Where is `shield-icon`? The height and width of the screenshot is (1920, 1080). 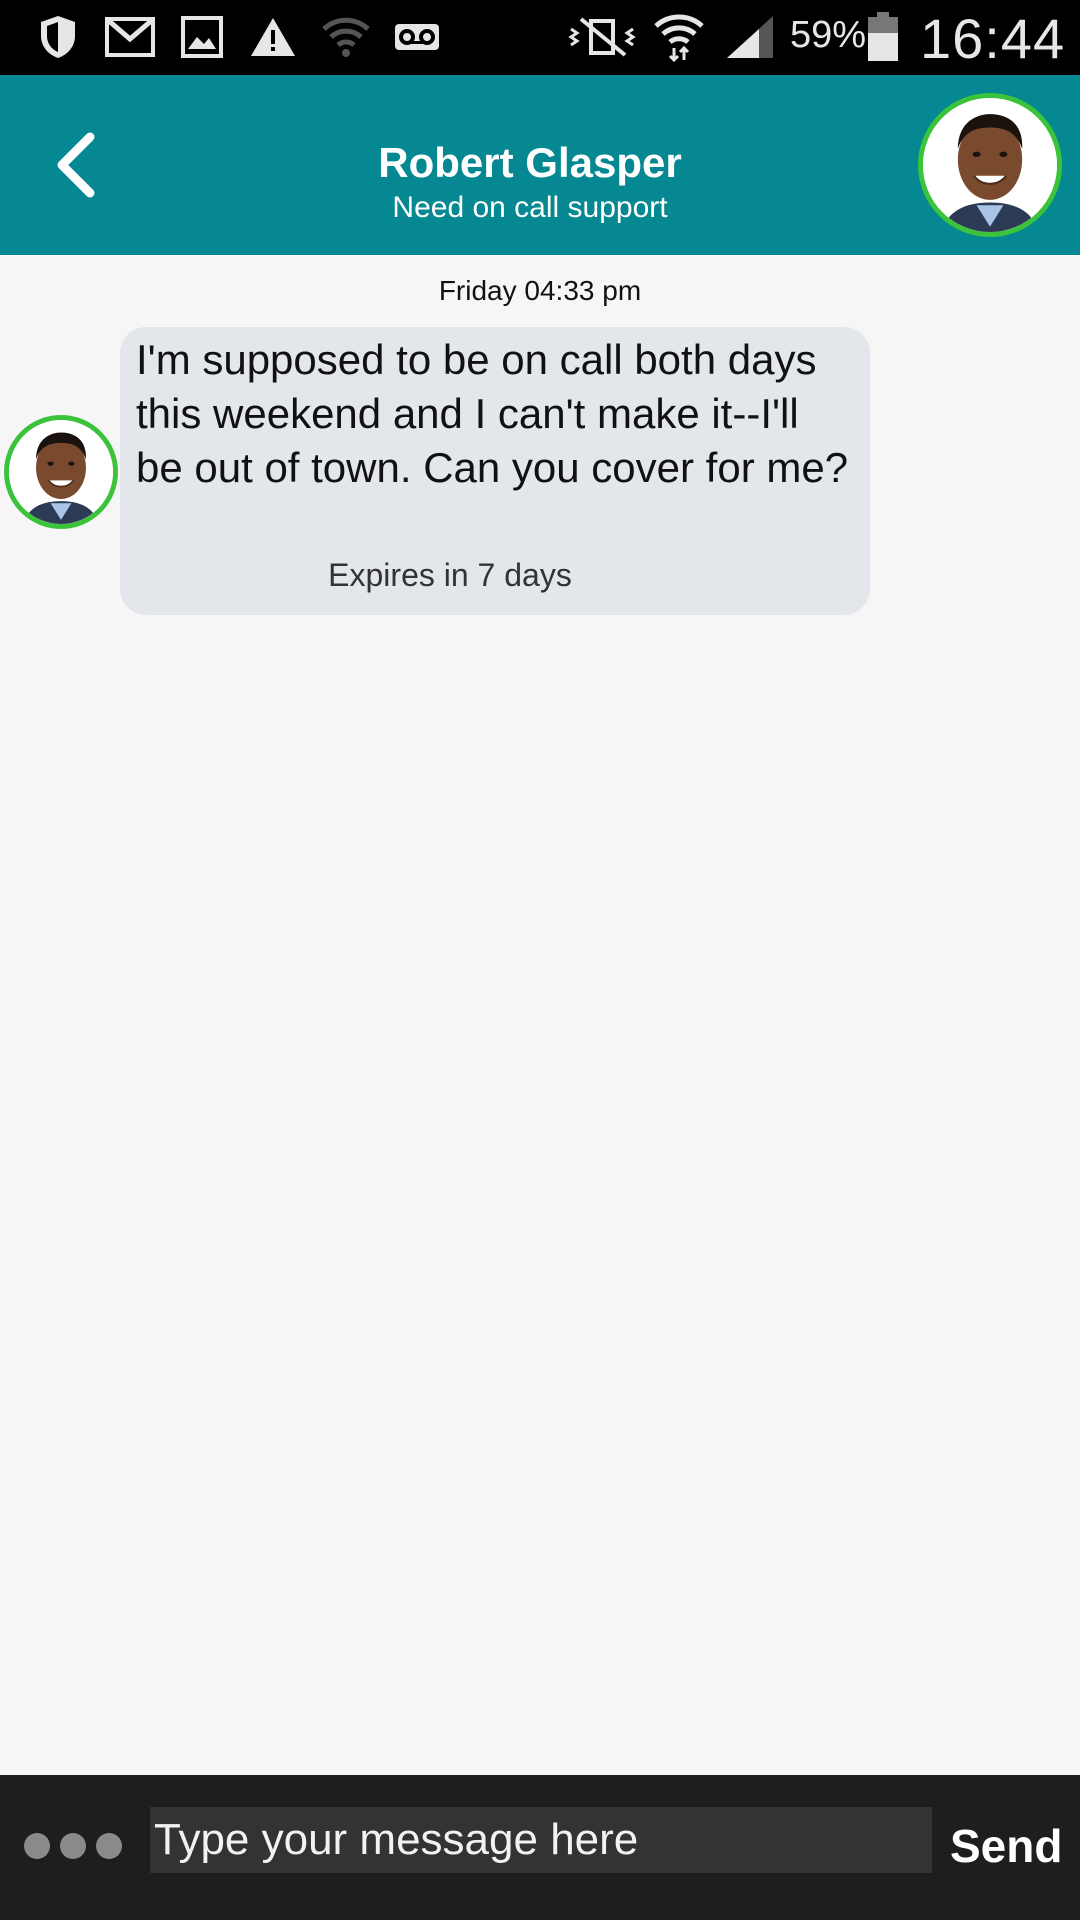 shield-icon is located at coordinates (58, 37).